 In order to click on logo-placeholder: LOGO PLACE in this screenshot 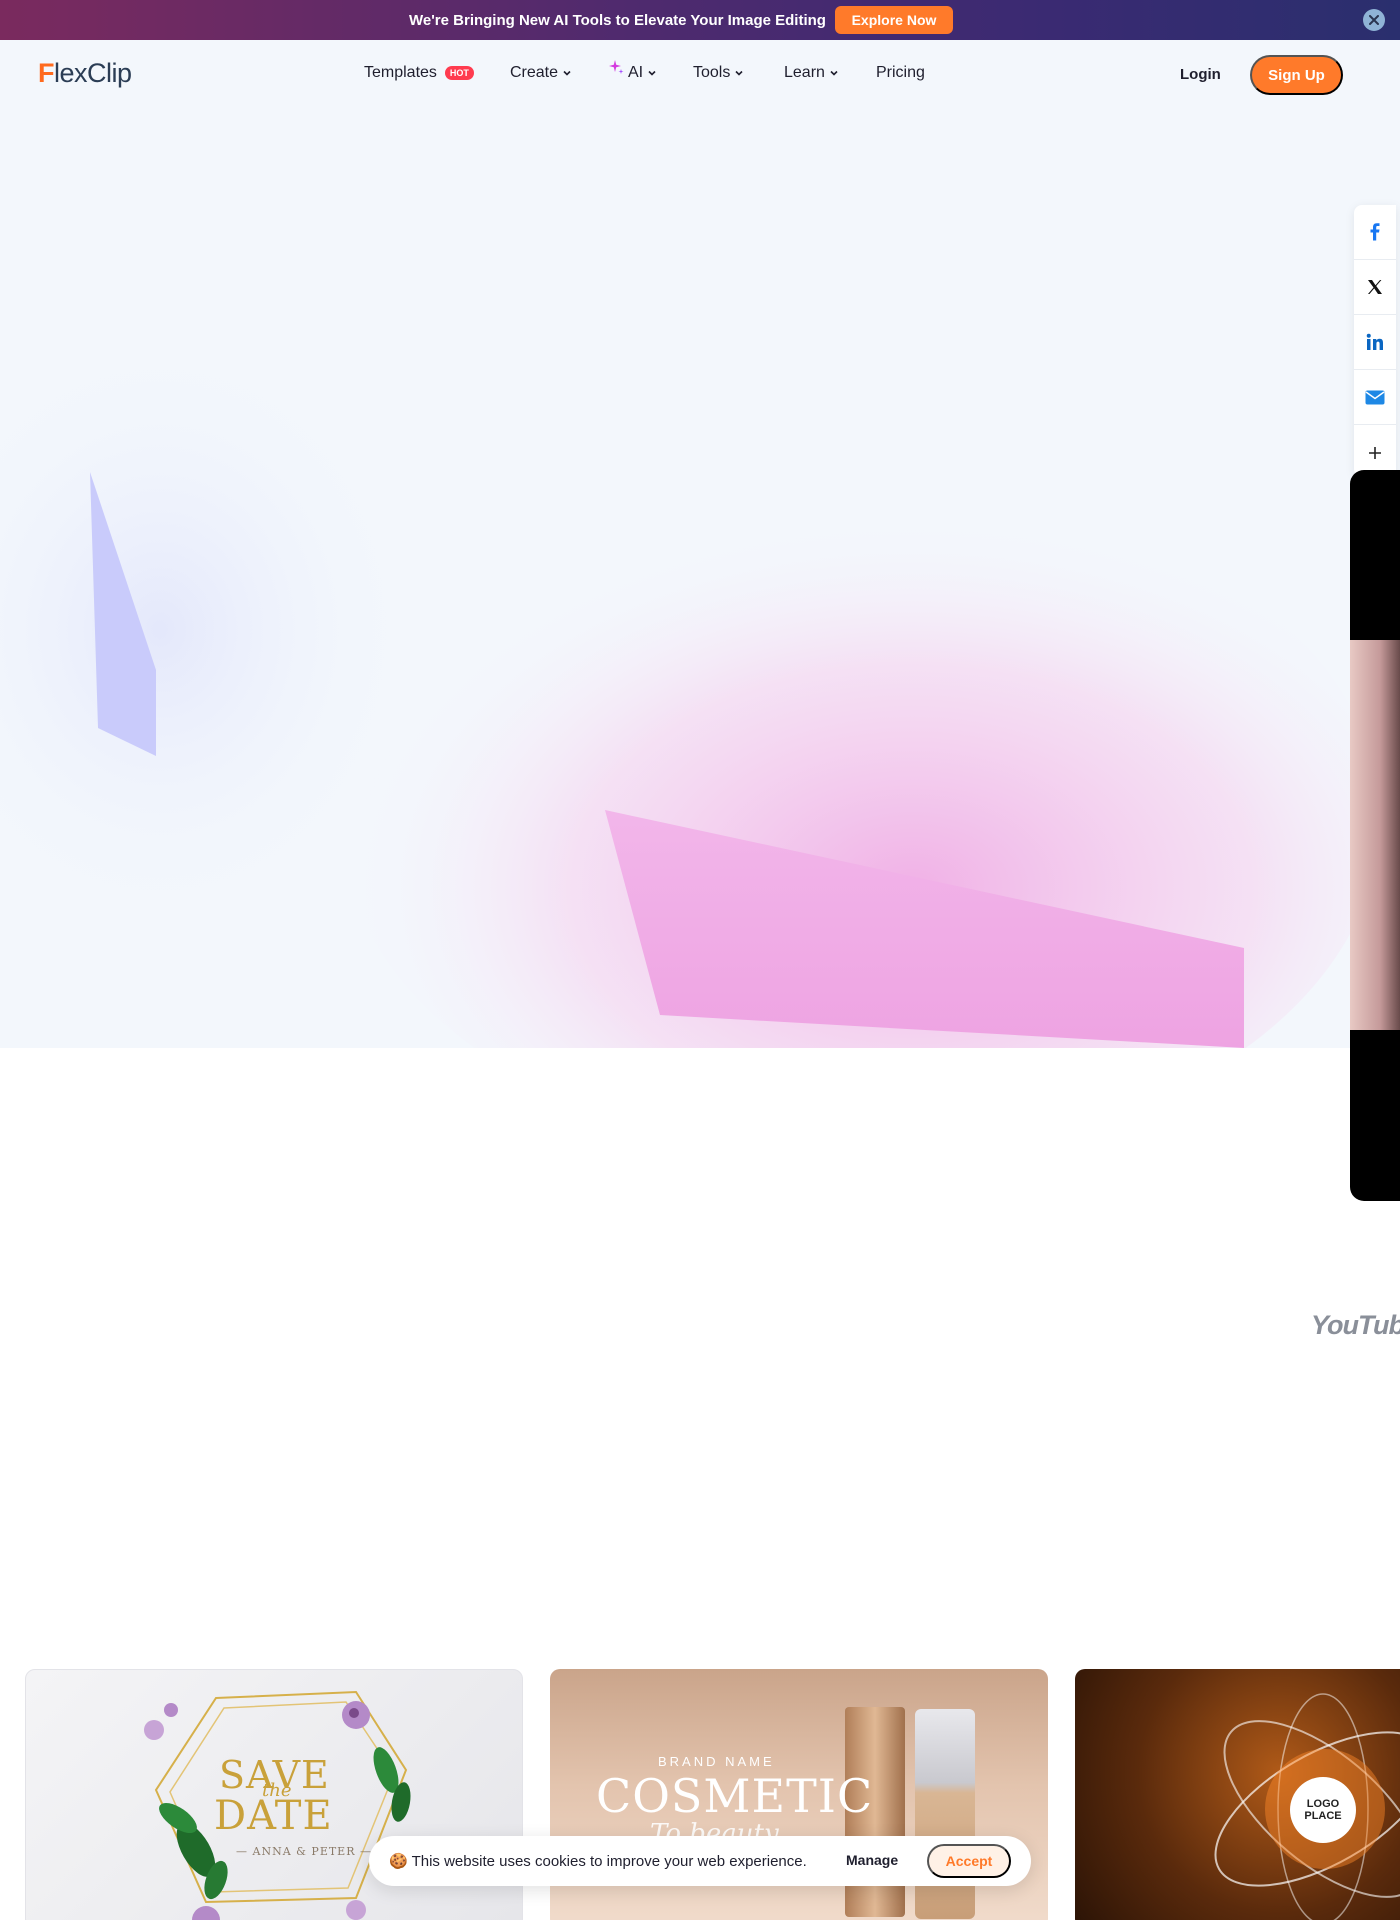, I will do `click(1323, 1810)`.